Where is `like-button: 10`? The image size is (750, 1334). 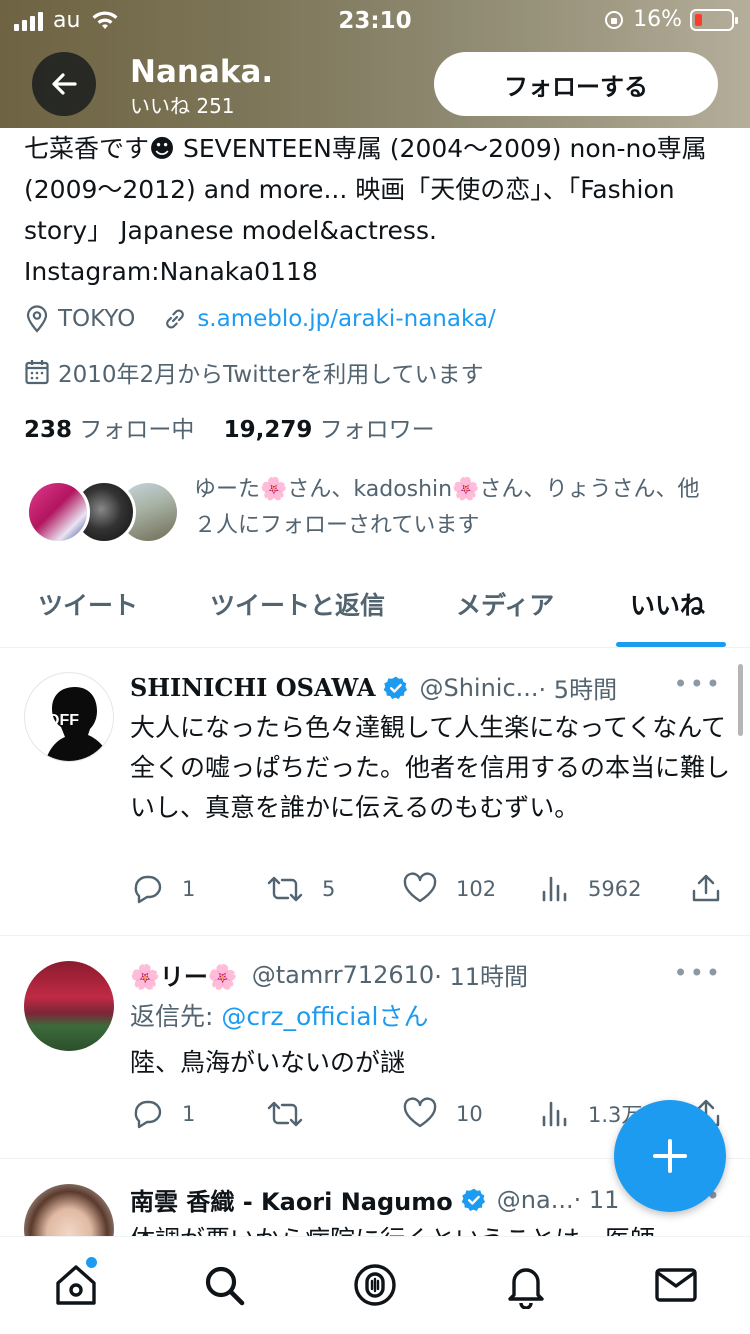
like-button: 10 is located at coordinates (442, 1114).